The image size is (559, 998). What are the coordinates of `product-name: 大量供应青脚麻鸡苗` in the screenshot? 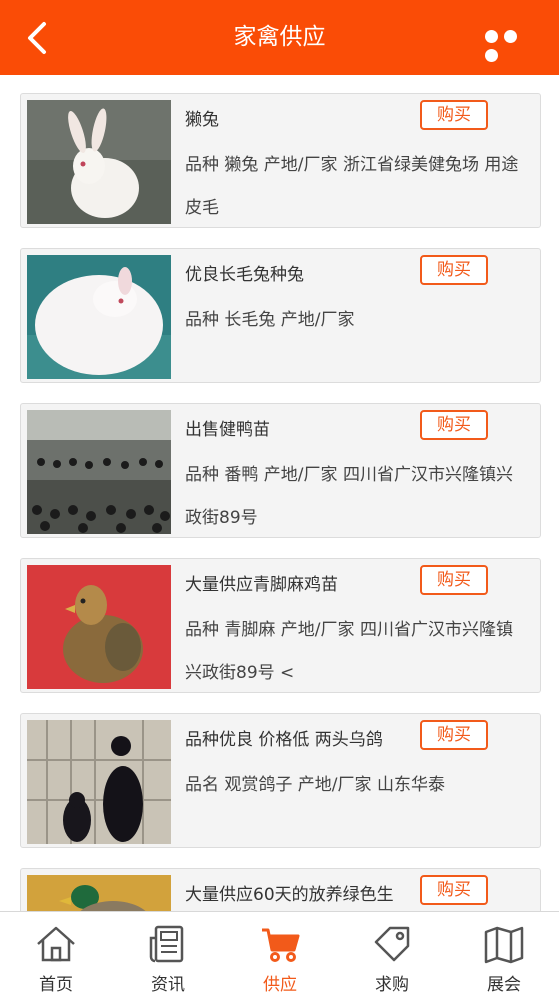 It's located at (303, 582).